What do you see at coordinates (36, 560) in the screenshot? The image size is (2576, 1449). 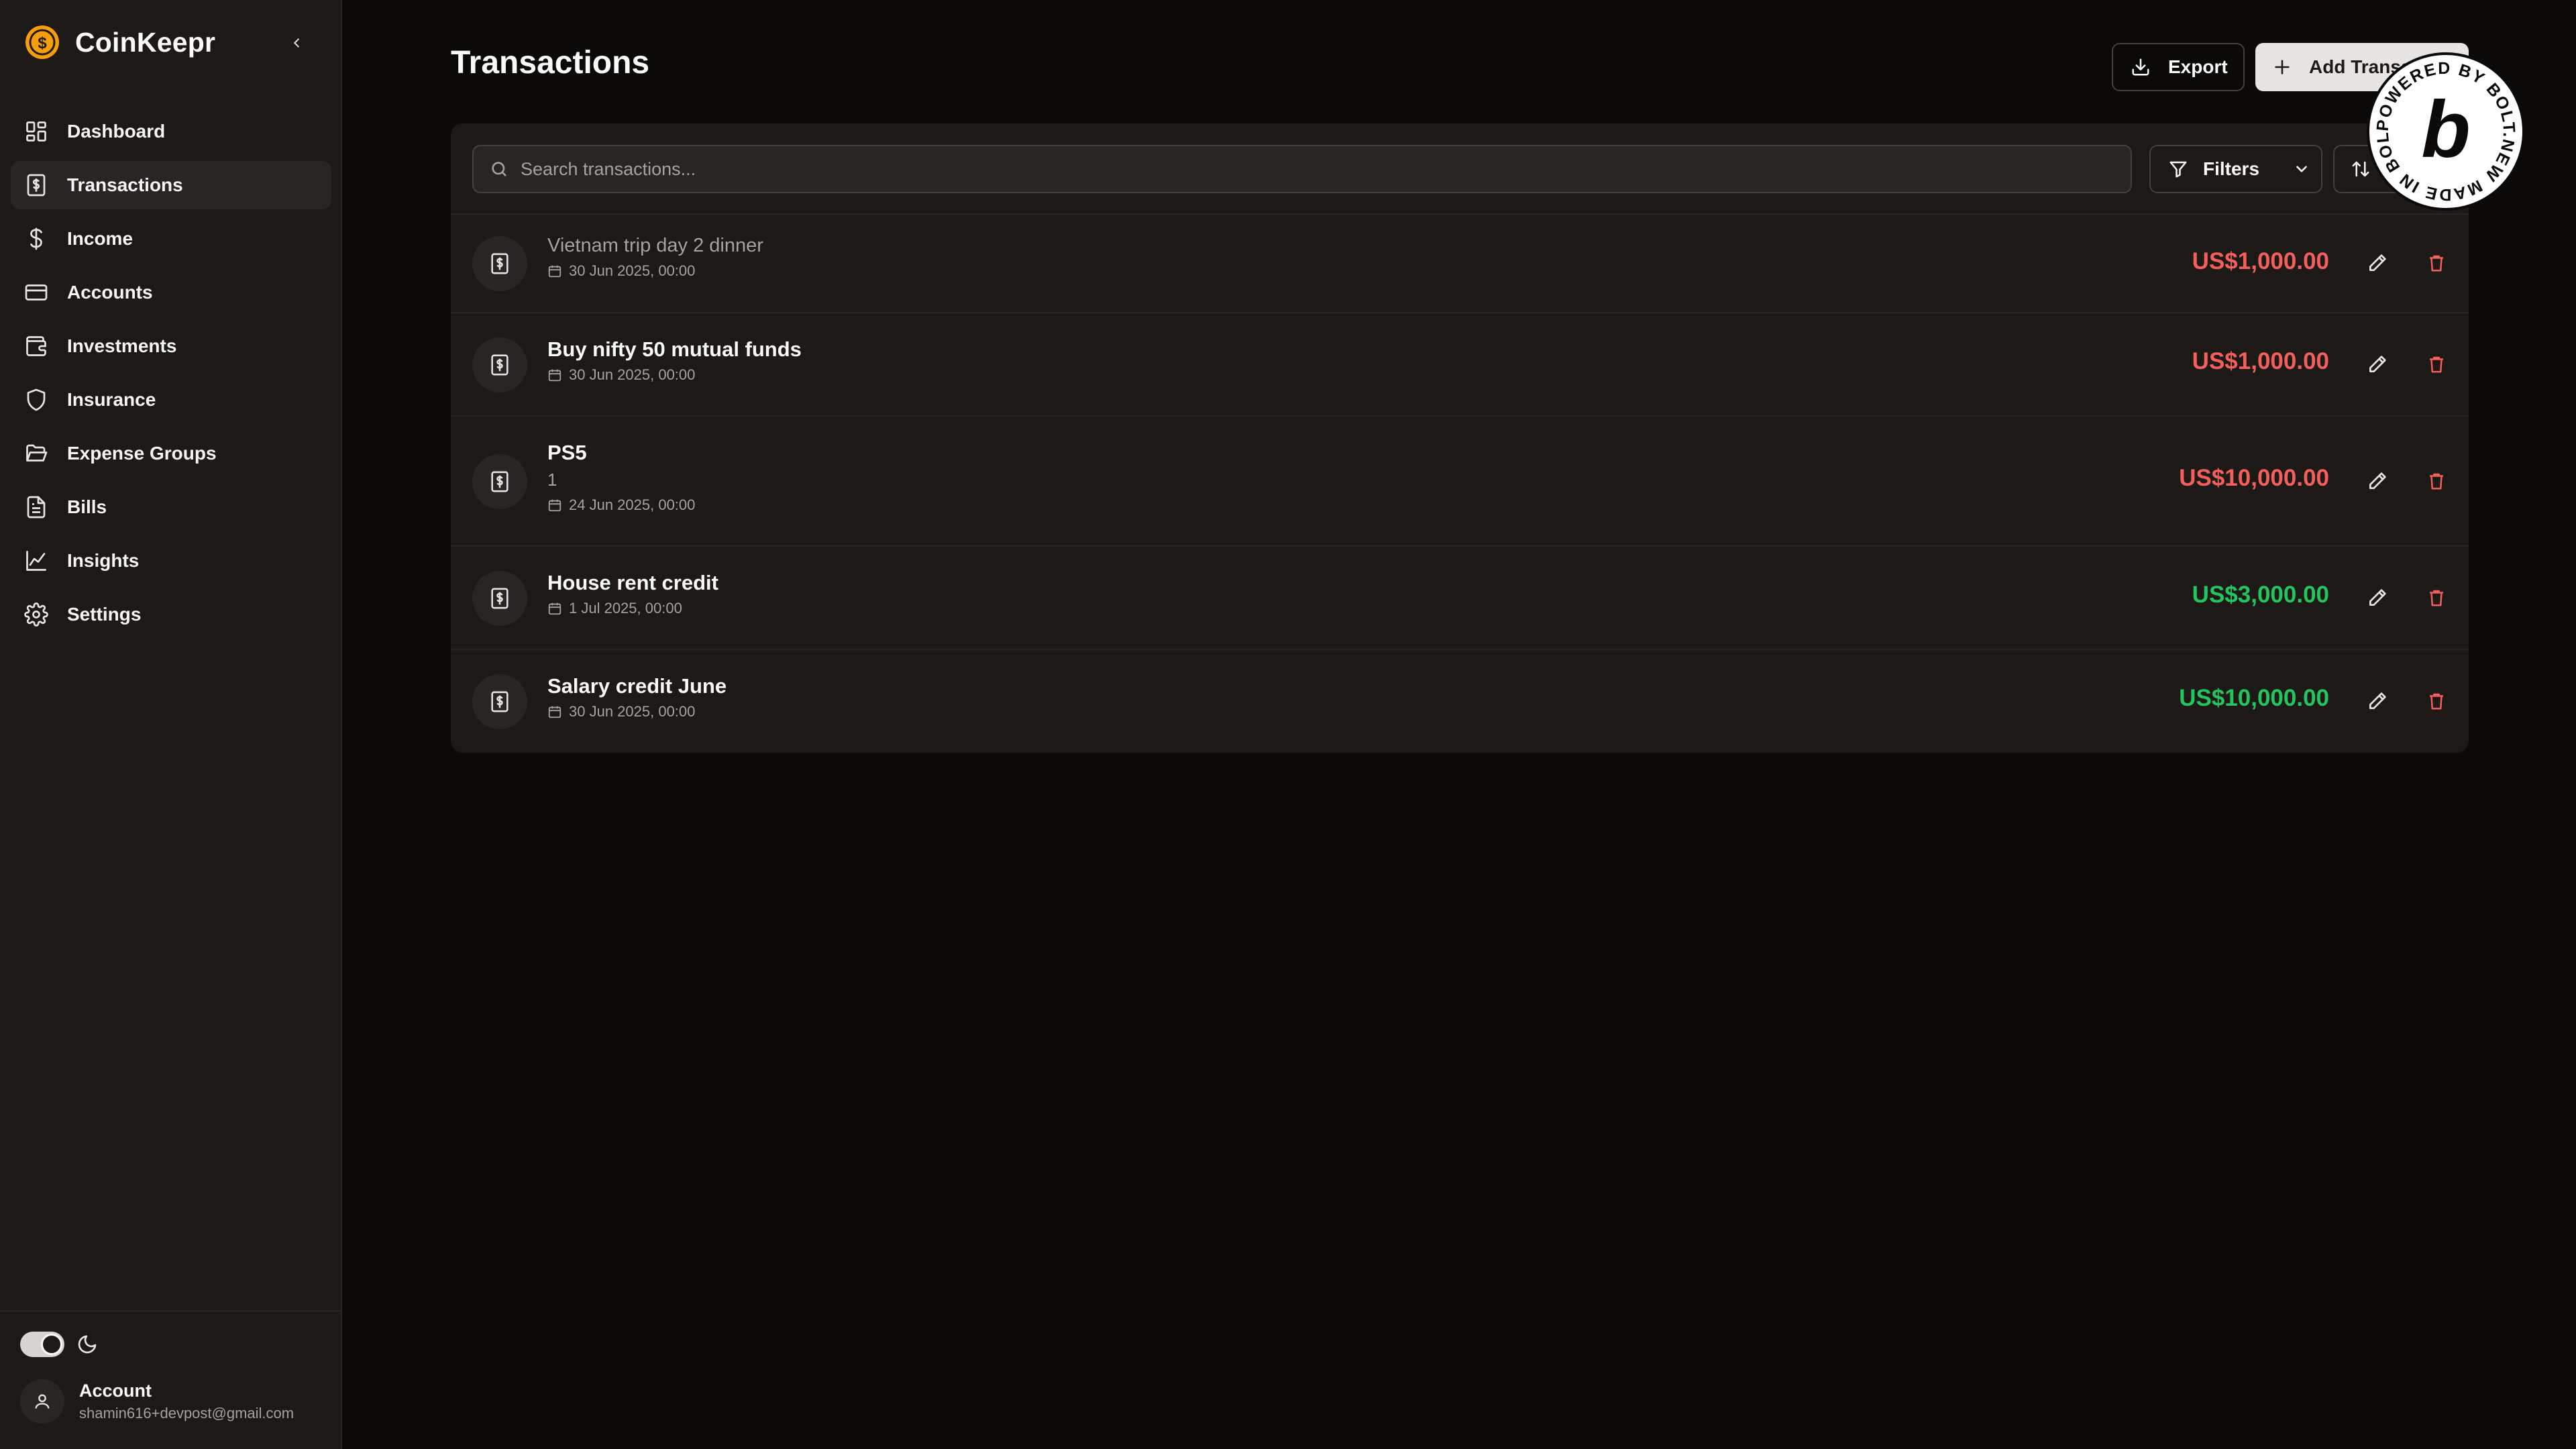 I see `line-chart-icon` at bounding box center [36, 560].